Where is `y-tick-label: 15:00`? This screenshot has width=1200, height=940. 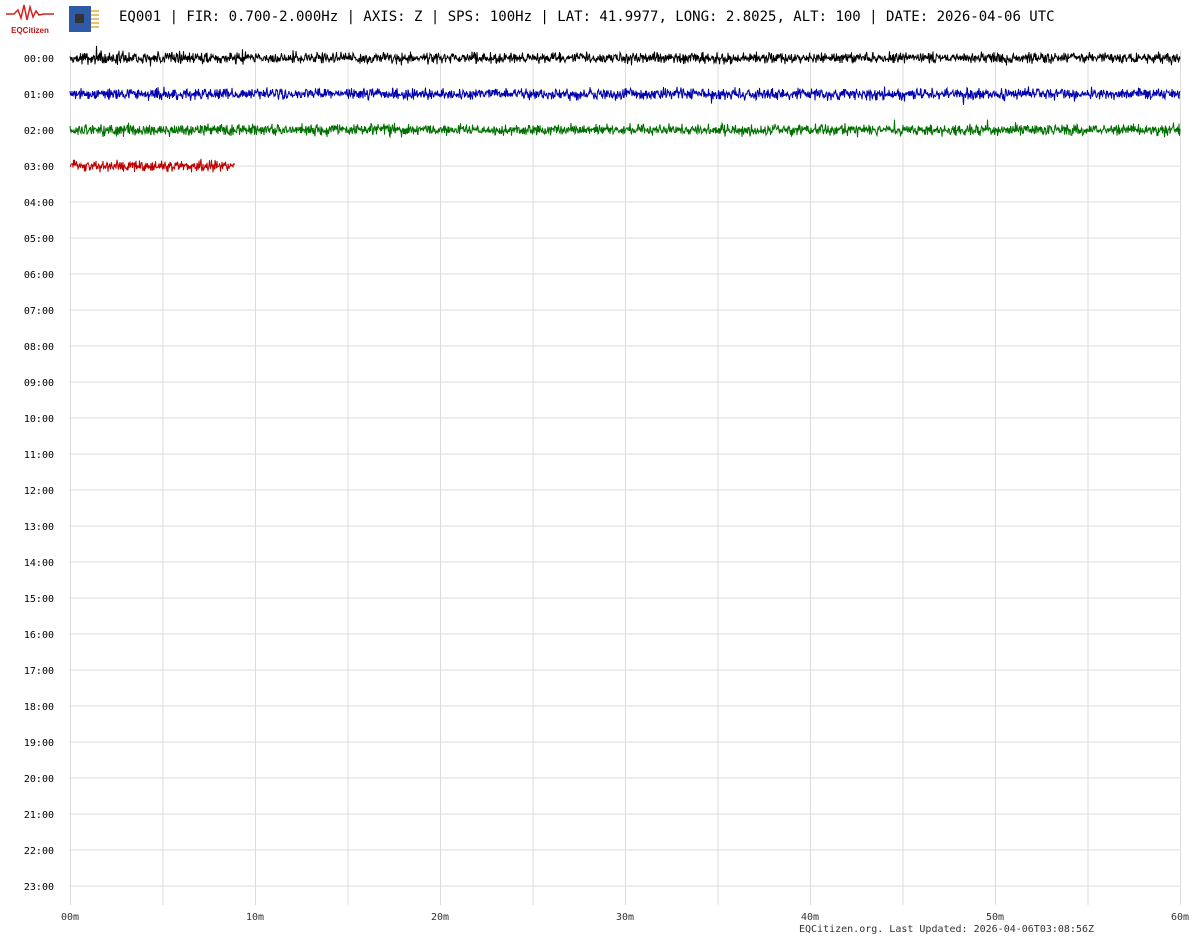 y-tick-label: 15:00 is located at coordinates (39, 599).